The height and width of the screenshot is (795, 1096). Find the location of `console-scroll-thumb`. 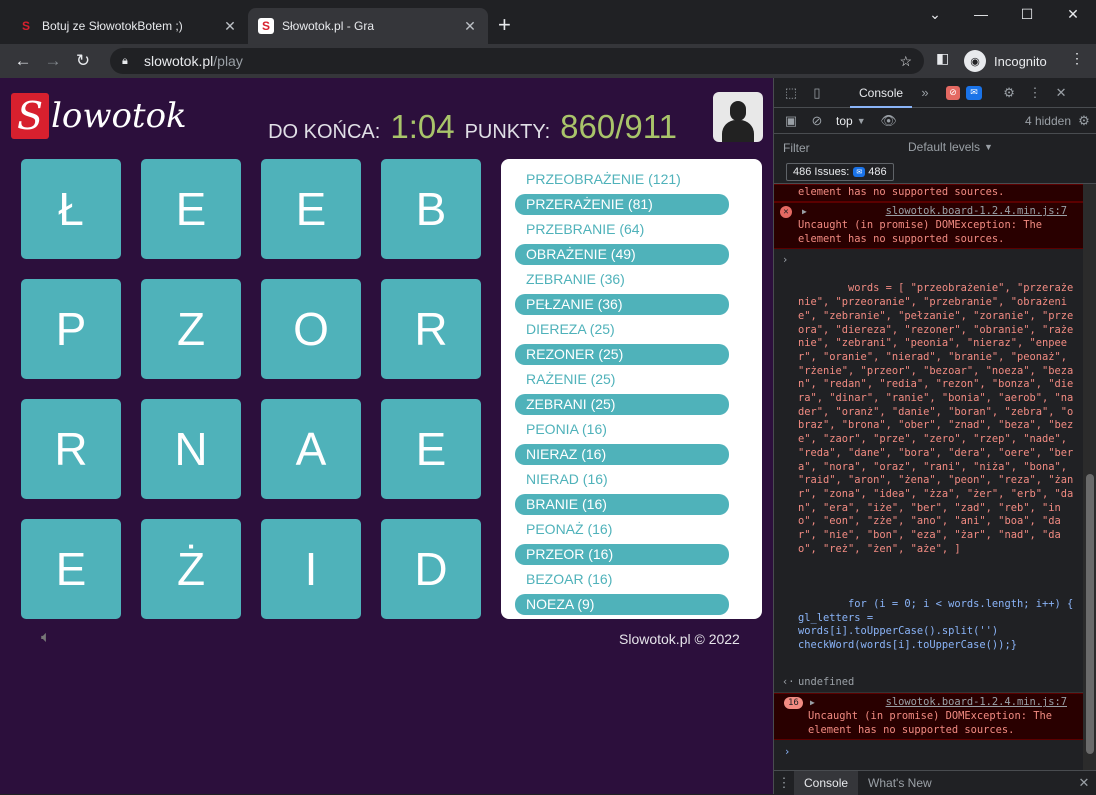

console-scroll-thumb is located at coordinates (1090, 614).